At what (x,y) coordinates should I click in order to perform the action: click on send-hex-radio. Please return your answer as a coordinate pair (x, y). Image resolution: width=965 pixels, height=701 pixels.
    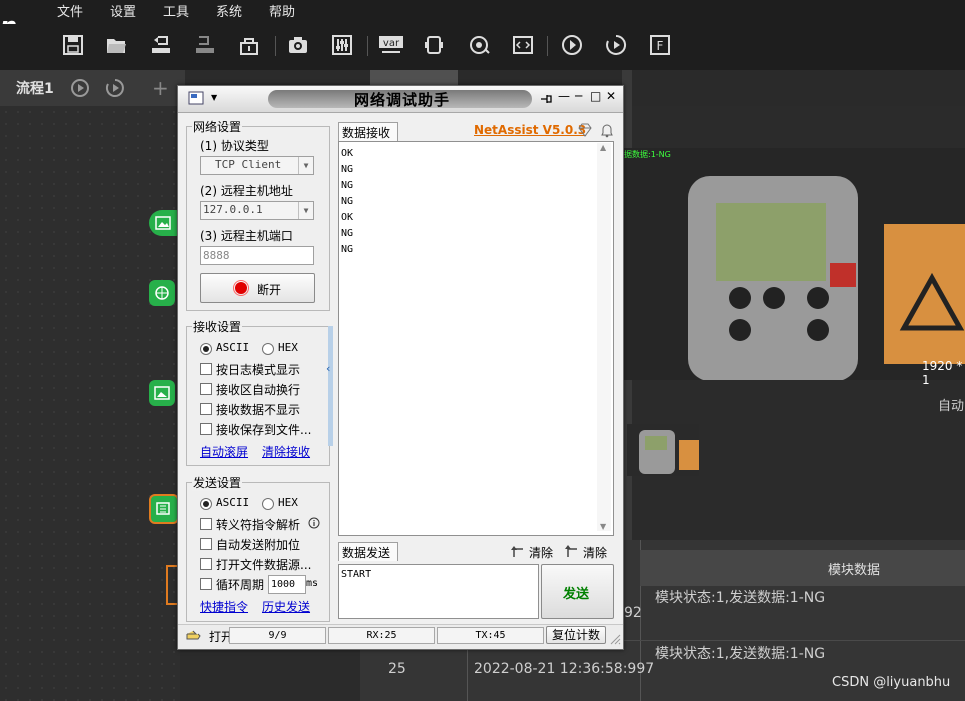
    Looking at the image, I should click on (268, 504).